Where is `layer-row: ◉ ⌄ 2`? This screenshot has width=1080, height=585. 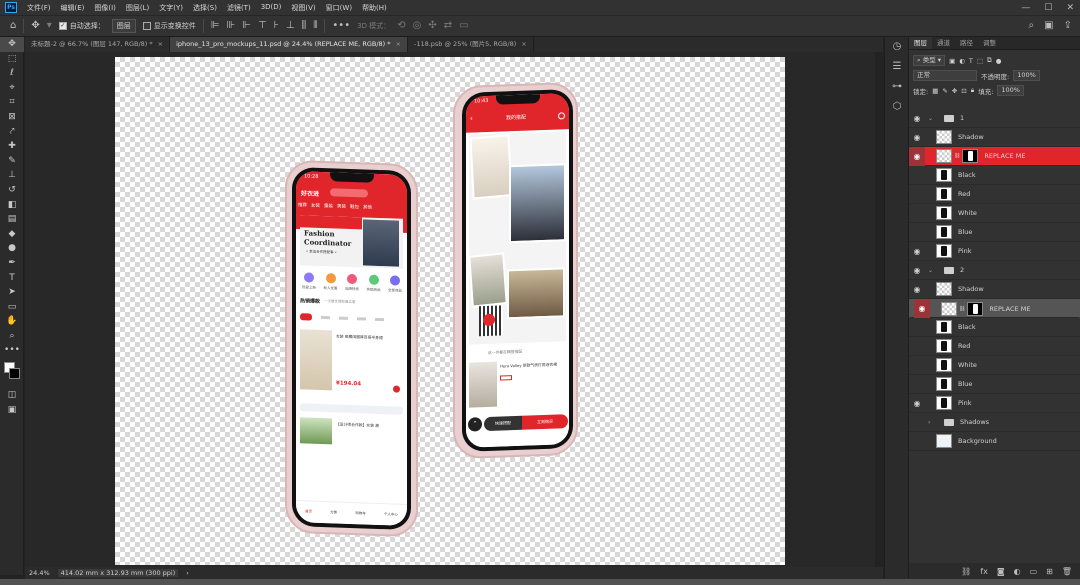 layer-row: ◉ ⌄ 2 is located at coordinates (994, 270).